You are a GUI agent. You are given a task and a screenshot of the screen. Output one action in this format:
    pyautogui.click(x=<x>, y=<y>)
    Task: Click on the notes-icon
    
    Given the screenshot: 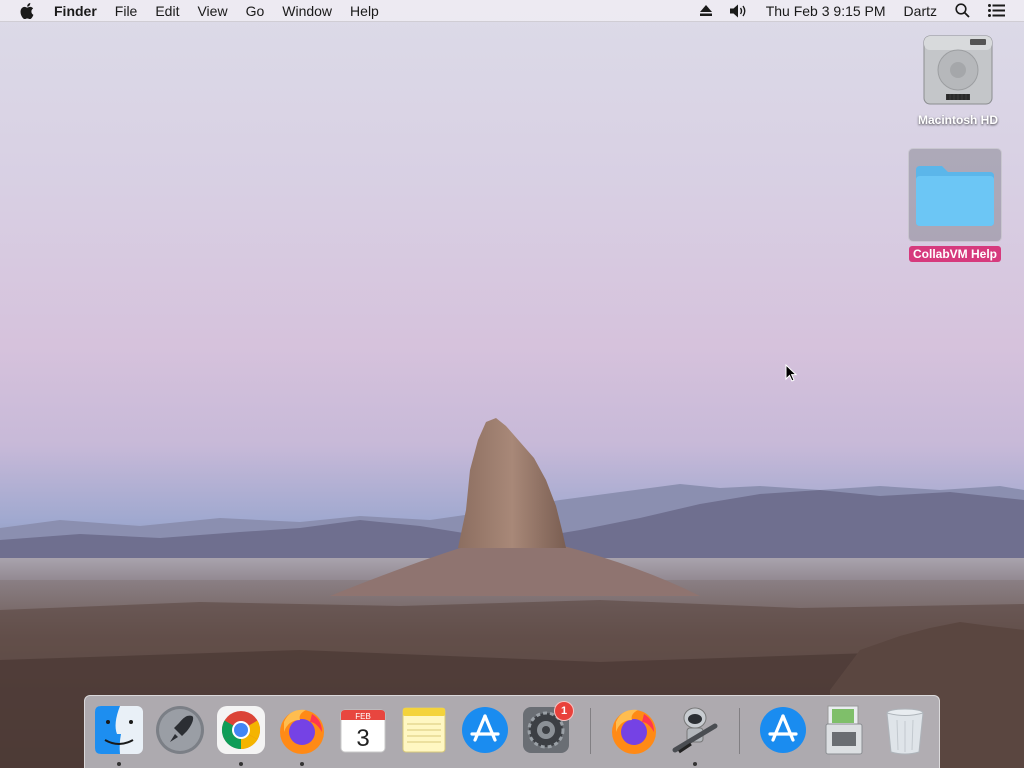 What is the action you would take?
    pyautogui.click(x=424, y=730)
    